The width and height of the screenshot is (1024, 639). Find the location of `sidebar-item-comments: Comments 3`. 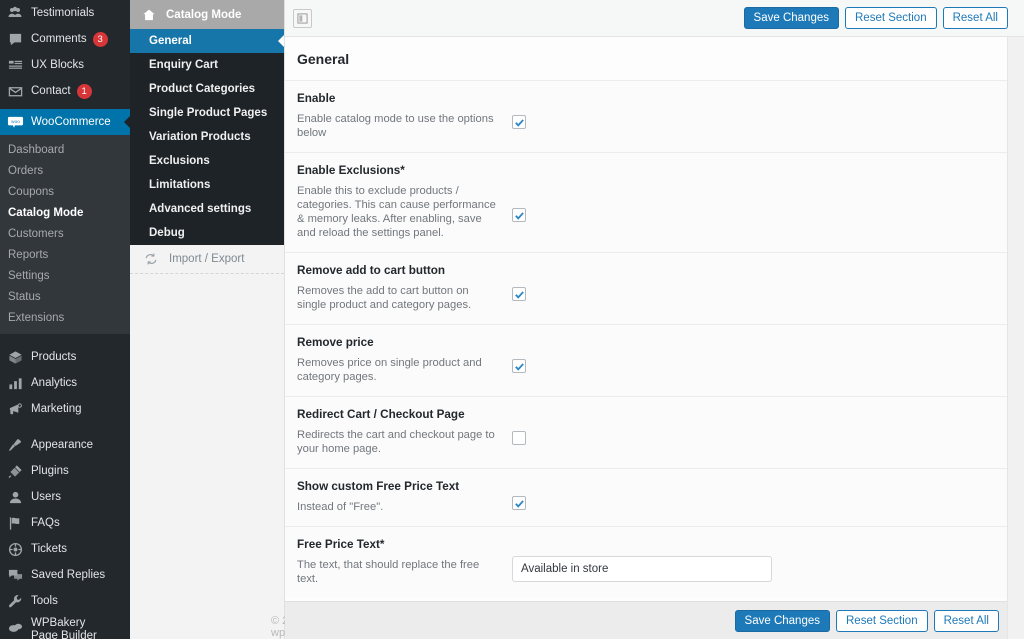

sidebar-item-comments: Comments 3 is located at coordinates (65, 39).